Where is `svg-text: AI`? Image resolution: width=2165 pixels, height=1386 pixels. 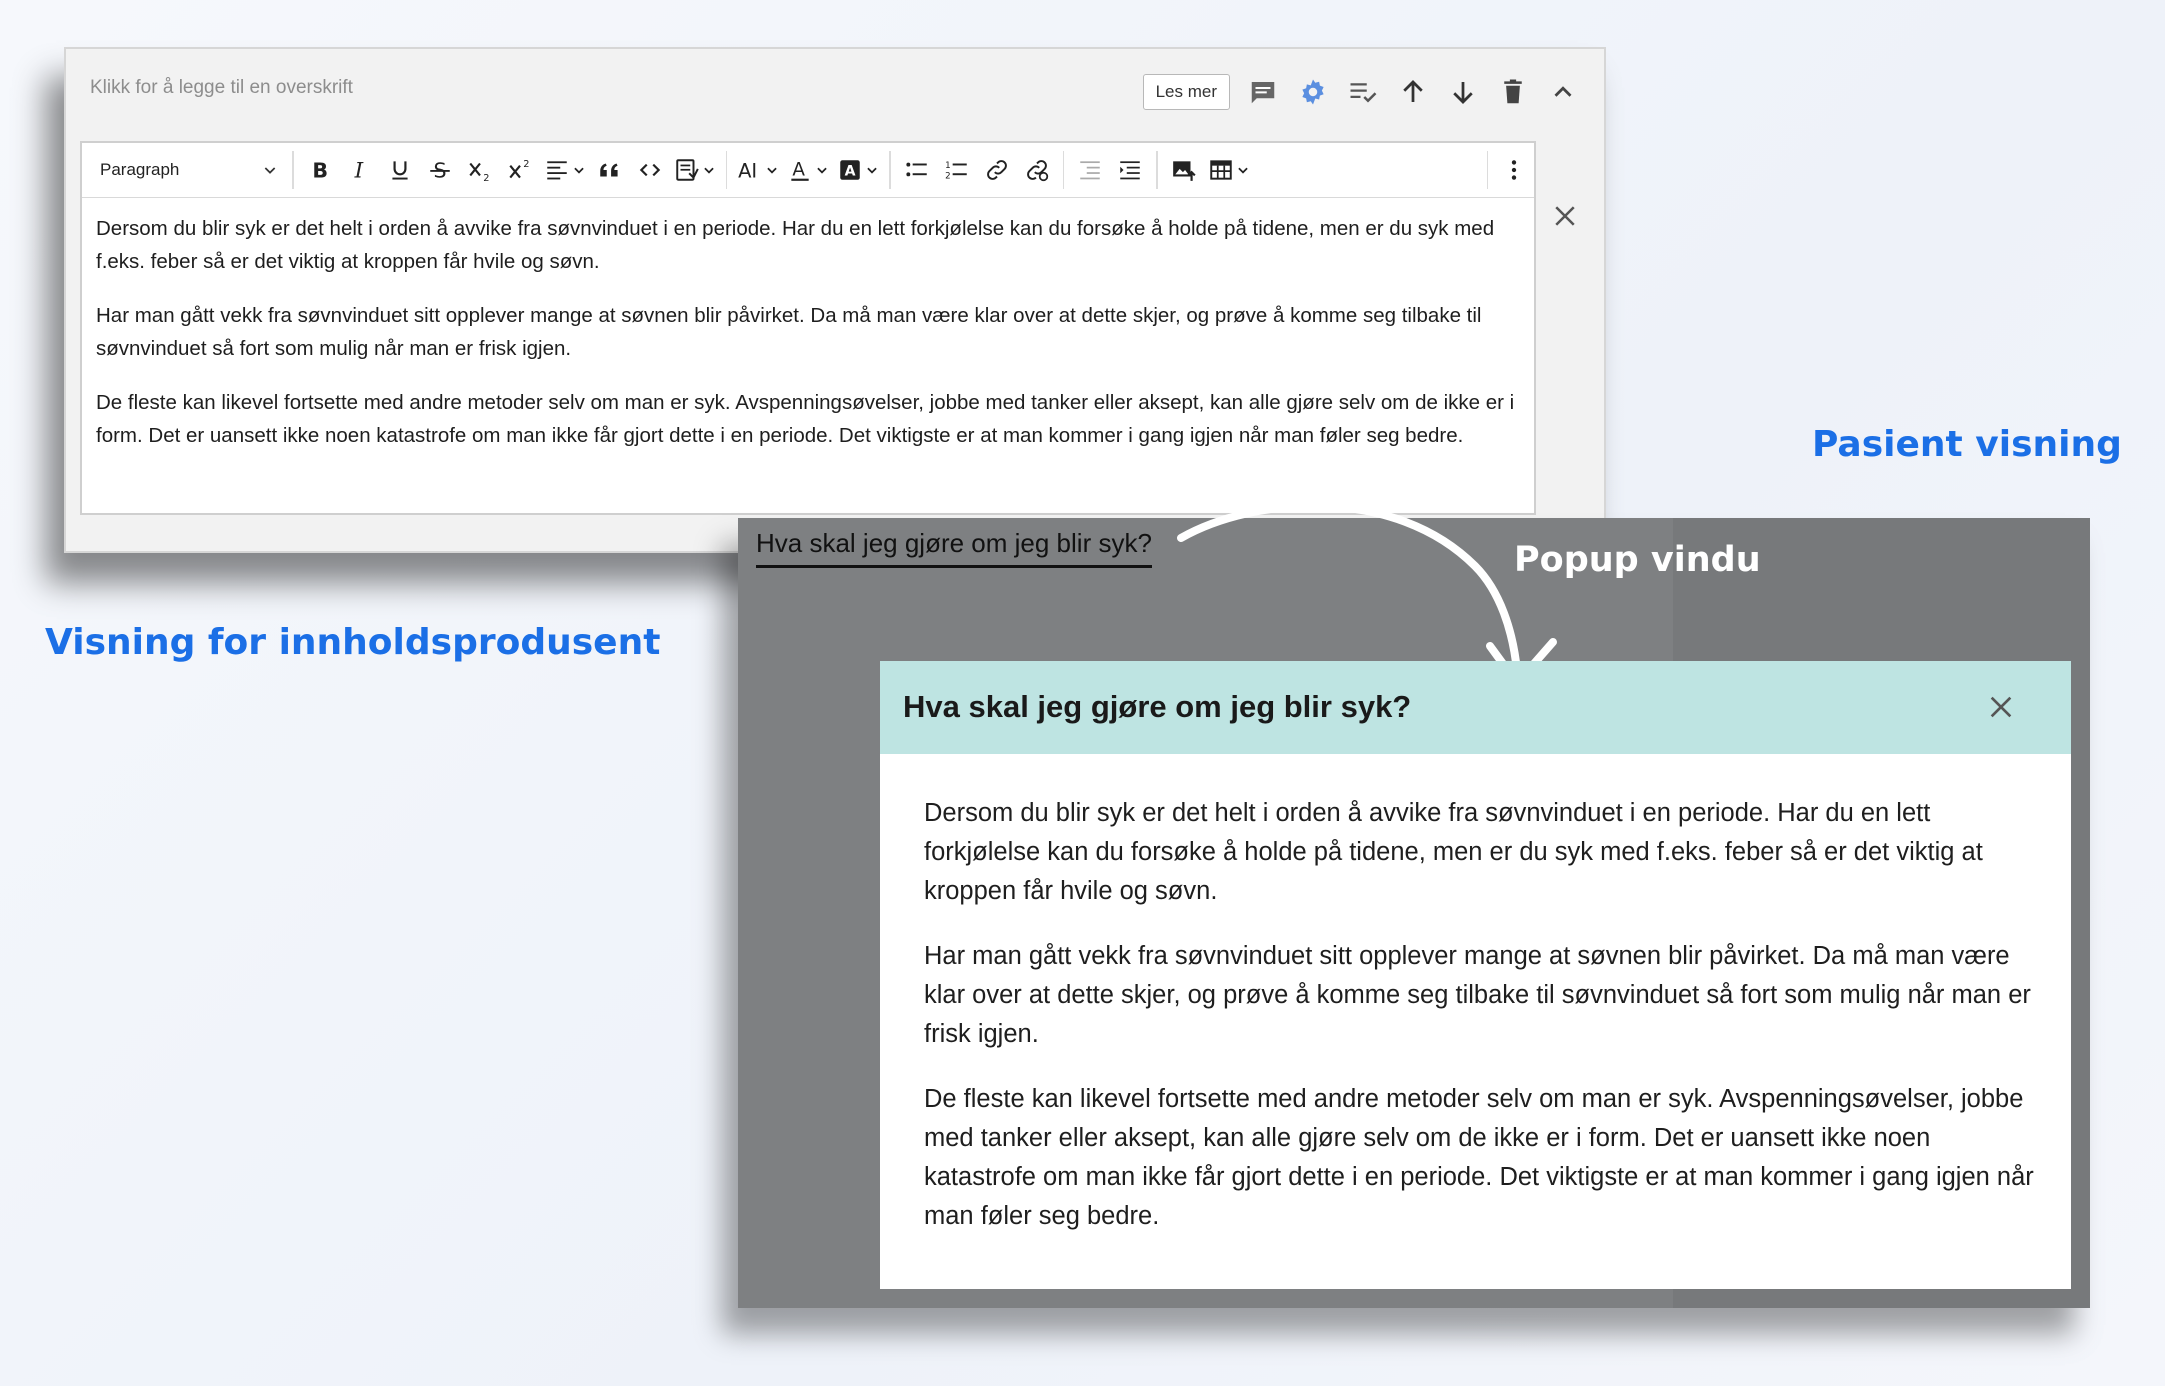
svg-text: AI is located at coordinates (747, 171).